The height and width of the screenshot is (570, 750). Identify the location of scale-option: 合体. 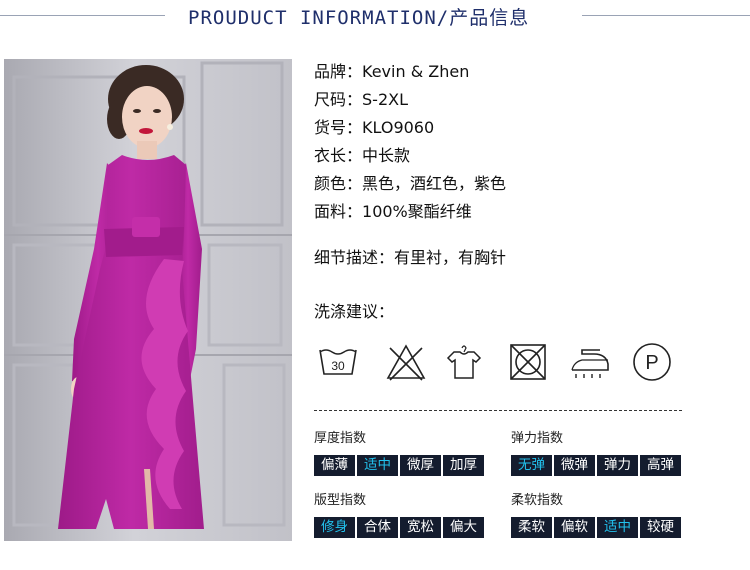
(377, 527).